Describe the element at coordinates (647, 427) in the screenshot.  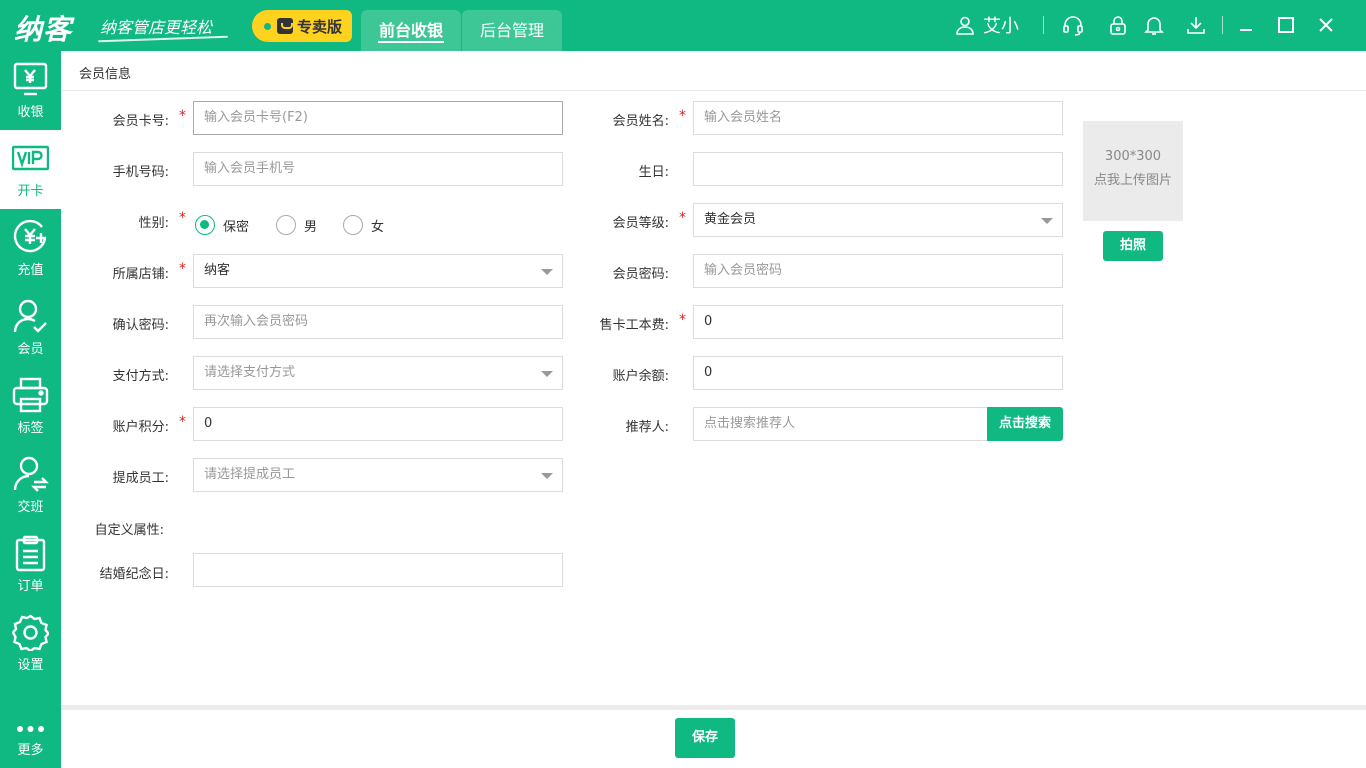
I see `referrer-label: 推荐人:` at that location.